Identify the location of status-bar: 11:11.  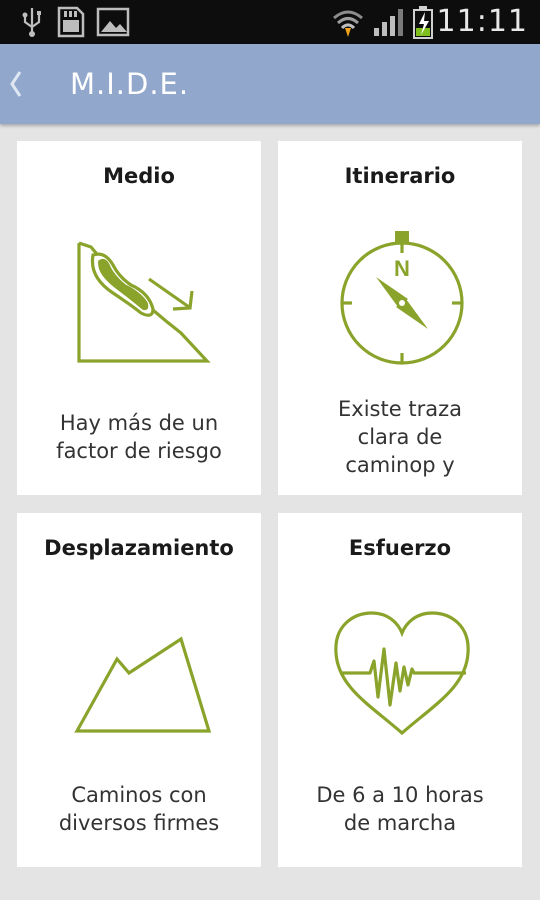
(270, 22).